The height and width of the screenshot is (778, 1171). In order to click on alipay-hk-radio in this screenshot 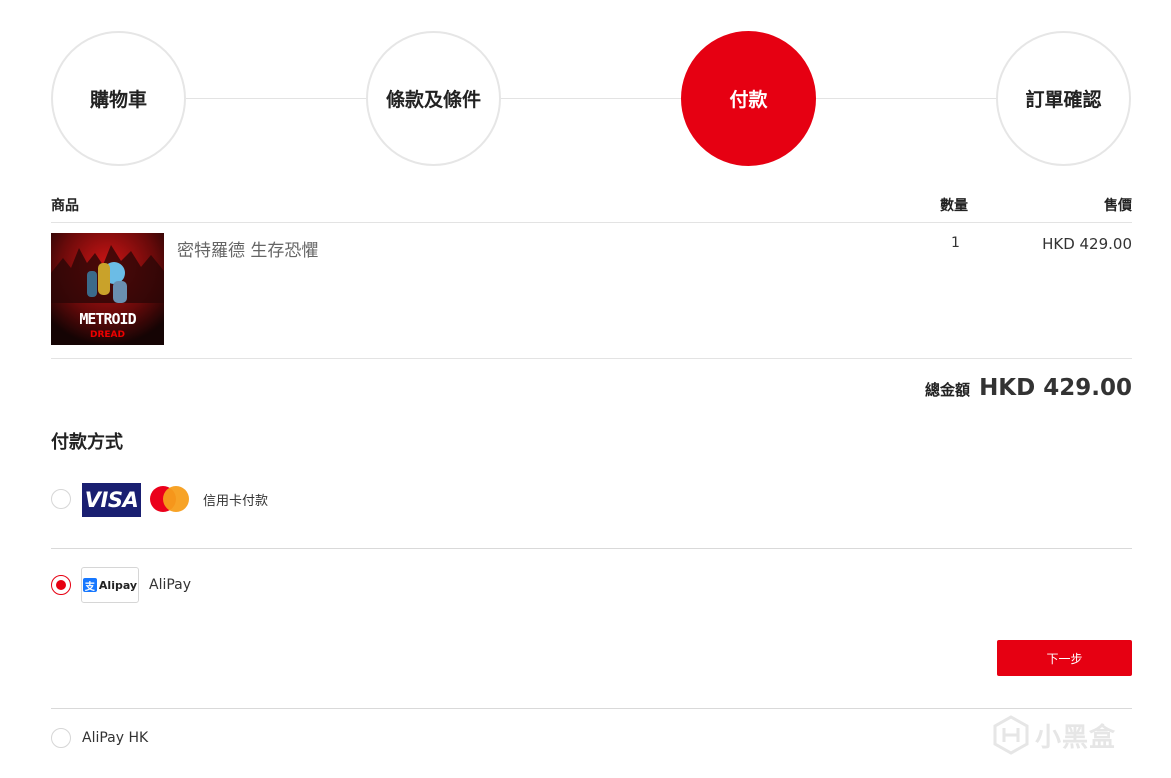, I will do `click(61, 738)`.